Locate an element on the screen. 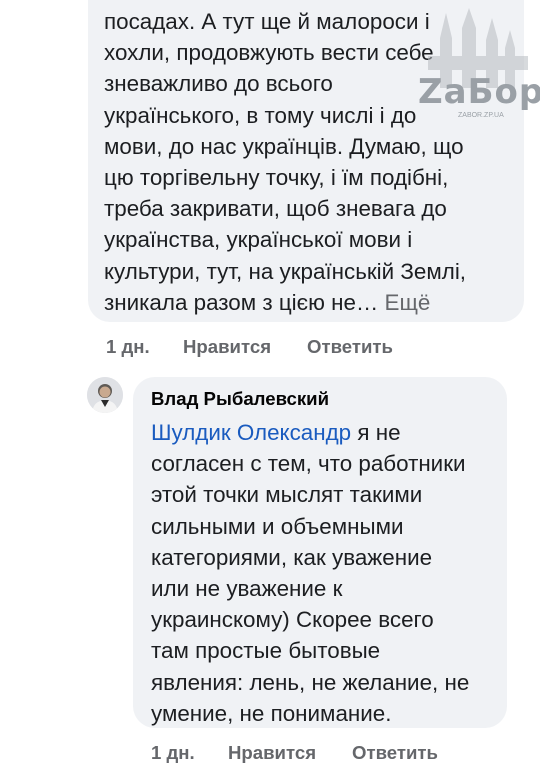  mention-link: Шулдик Олександр is located at coordinates (251, 432).